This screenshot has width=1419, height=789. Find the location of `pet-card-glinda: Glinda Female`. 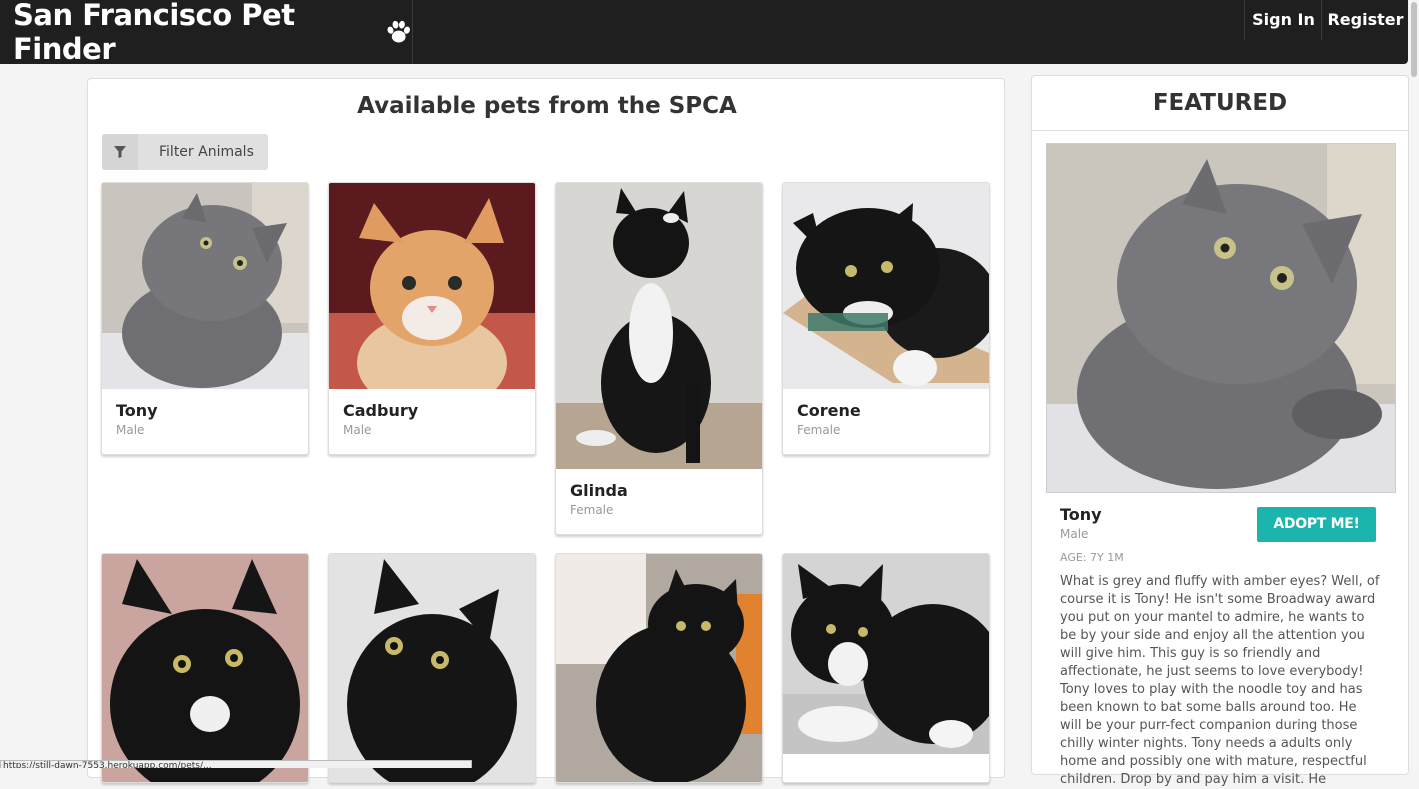

pet-card-glinda: Glinda Female is located at coordinates (659, 358).